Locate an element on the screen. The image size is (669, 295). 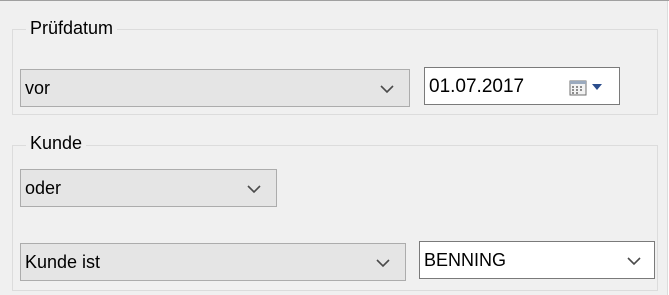
kunde-condition-select: Kunde ist is located at coordinates (213, 262).